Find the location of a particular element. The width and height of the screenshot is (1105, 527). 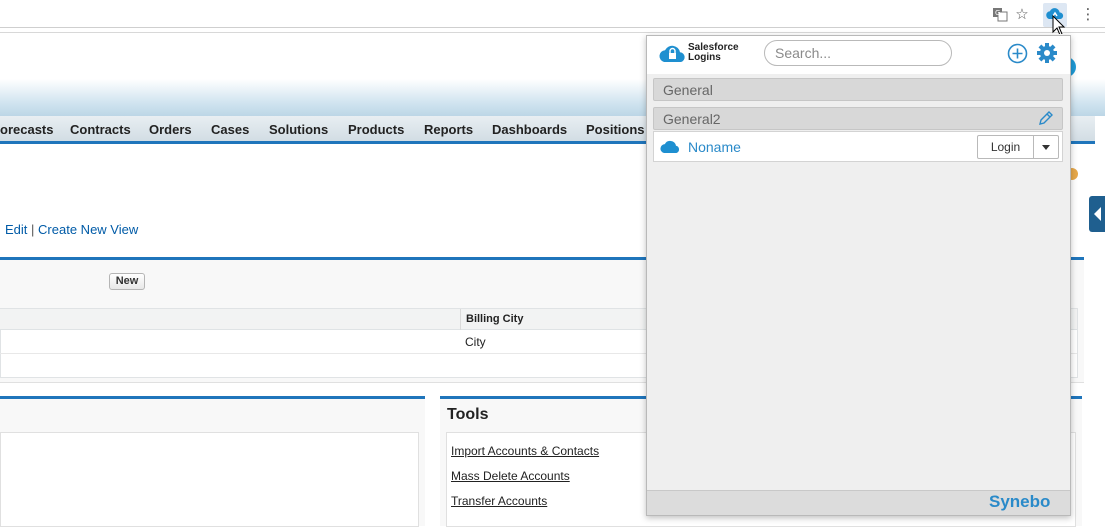

login-button: Login is located at coordinates (1005, 147).